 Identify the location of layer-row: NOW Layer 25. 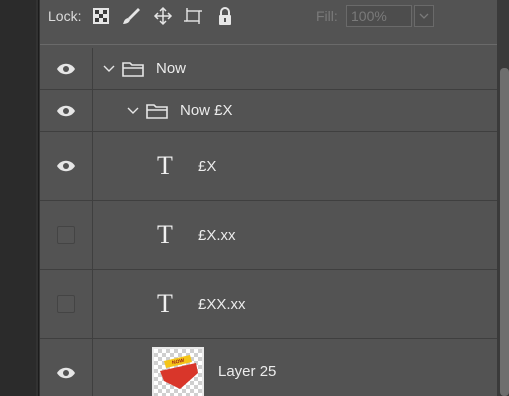
(268, 367).